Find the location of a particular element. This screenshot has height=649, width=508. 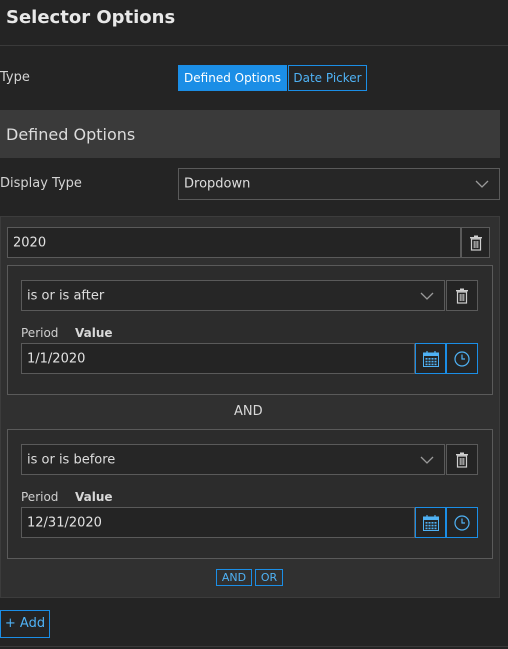

operator-select-1: is or is after is located at coordinates (233, 295).